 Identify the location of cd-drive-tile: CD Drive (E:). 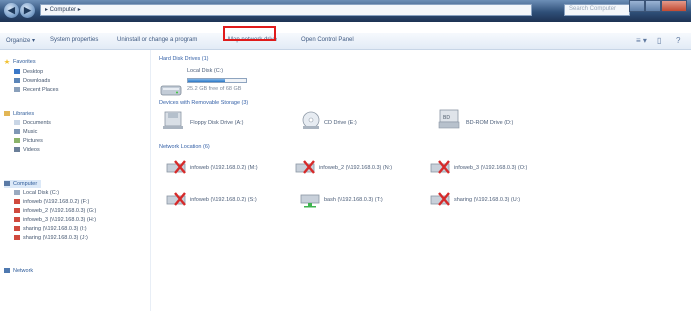
(350, 122).